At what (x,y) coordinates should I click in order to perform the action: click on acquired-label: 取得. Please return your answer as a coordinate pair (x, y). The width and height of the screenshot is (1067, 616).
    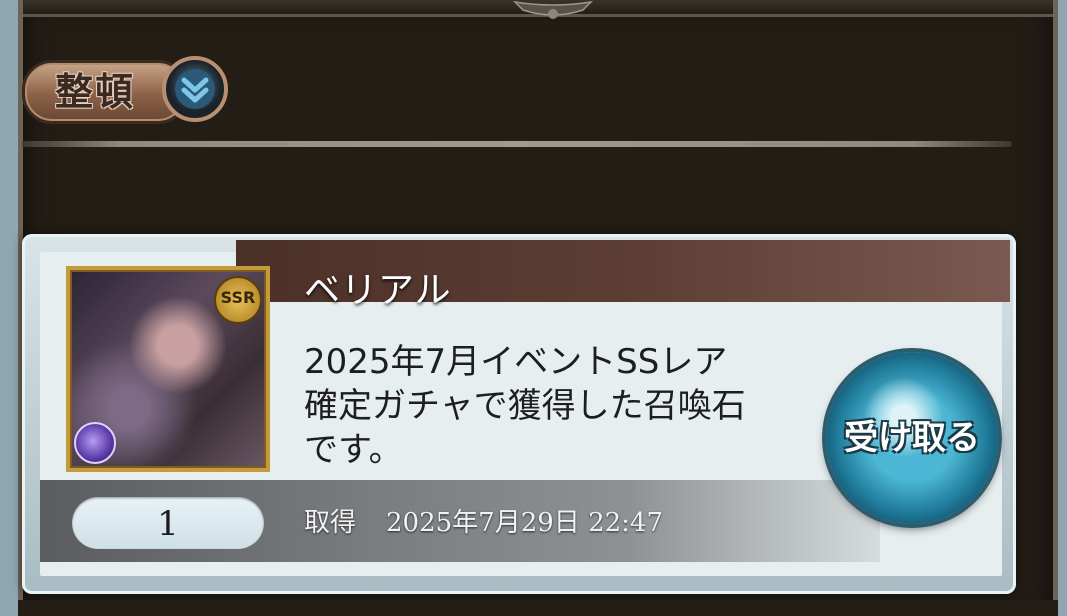
    Looking at the image, I should click on (330, 523).